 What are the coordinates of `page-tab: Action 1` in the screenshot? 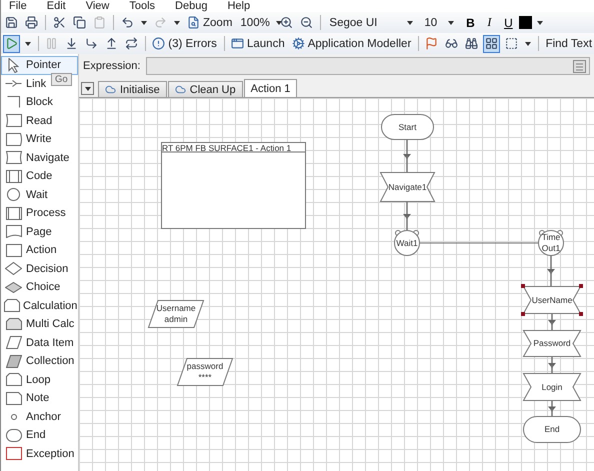 It's located at (271, 88).